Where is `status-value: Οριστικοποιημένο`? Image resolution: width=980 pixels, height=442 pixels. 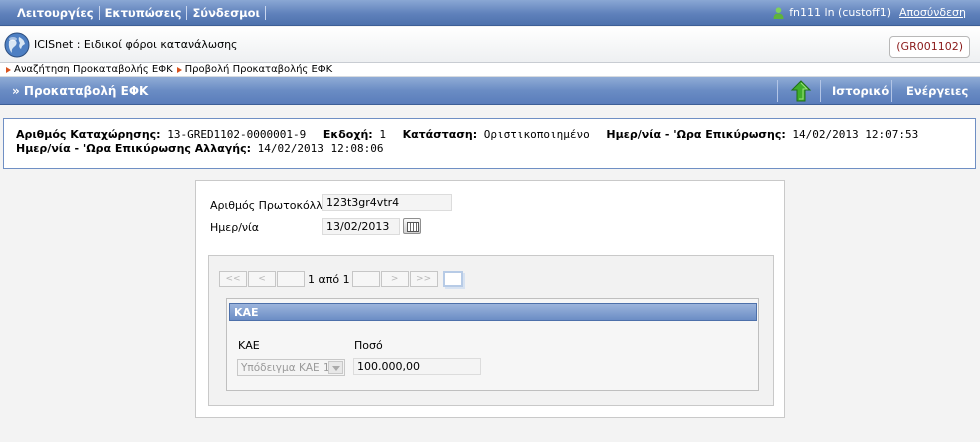 status-value: Οριστικοποιημένο is located at coordinates (536, 134).